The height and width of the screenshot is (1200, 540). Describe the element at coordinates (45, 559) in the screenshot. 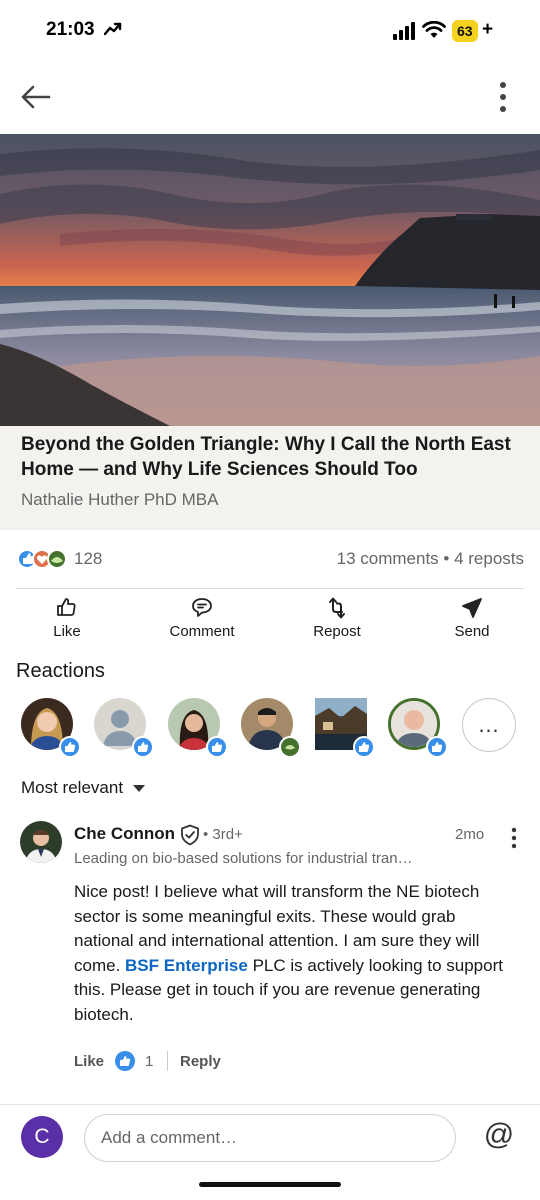

I see `reaction-icons` at that location.